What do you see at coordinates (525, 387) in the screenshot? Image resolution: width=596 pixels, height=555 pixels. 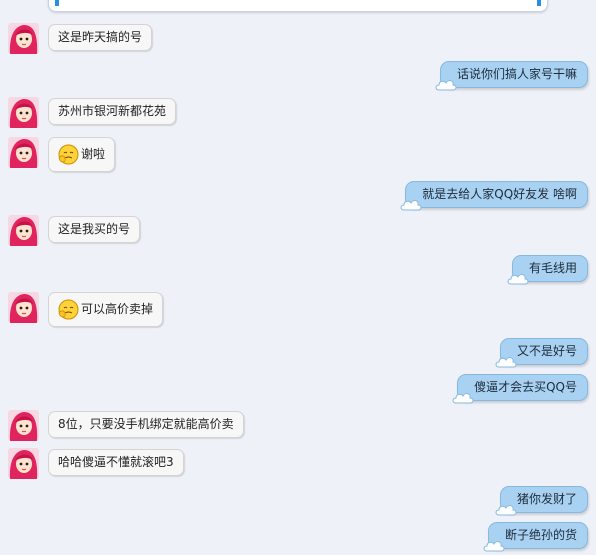 I see `message-text: 傻逼才会去买QQ号` at bounding box center [525, 387].